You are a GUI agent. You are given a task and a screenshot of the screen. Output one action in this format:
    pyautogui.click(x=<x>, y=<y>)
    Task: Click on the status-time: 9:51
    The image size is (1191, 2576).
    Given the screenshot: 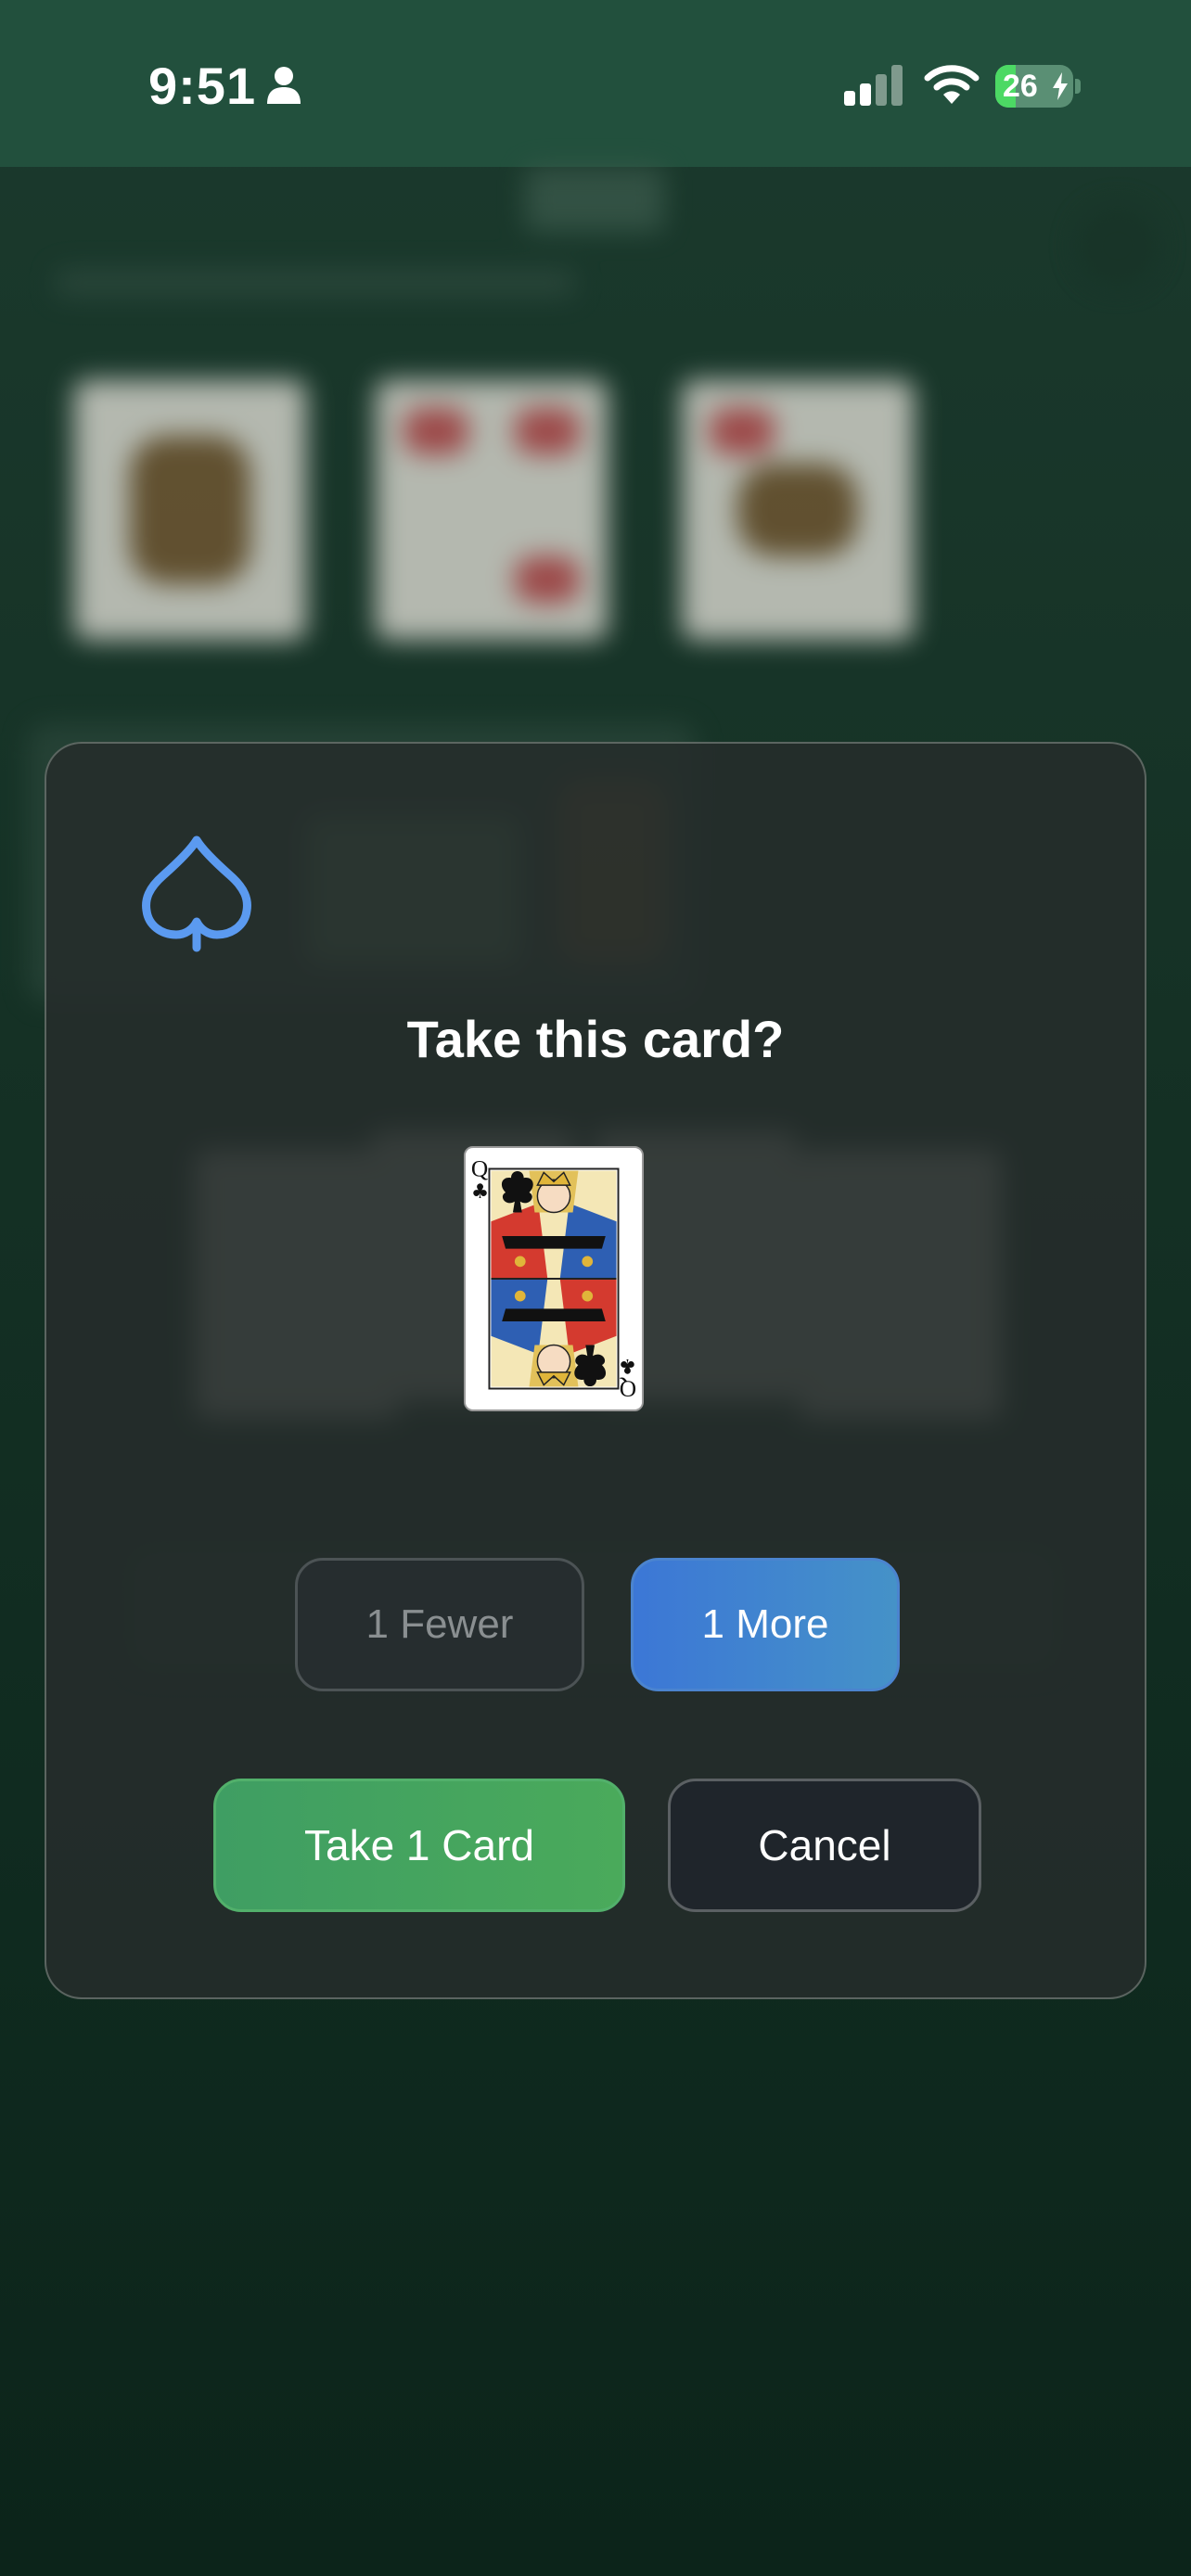 What is the action you would take?
    pyautogui.click(x=202, y=86)
    